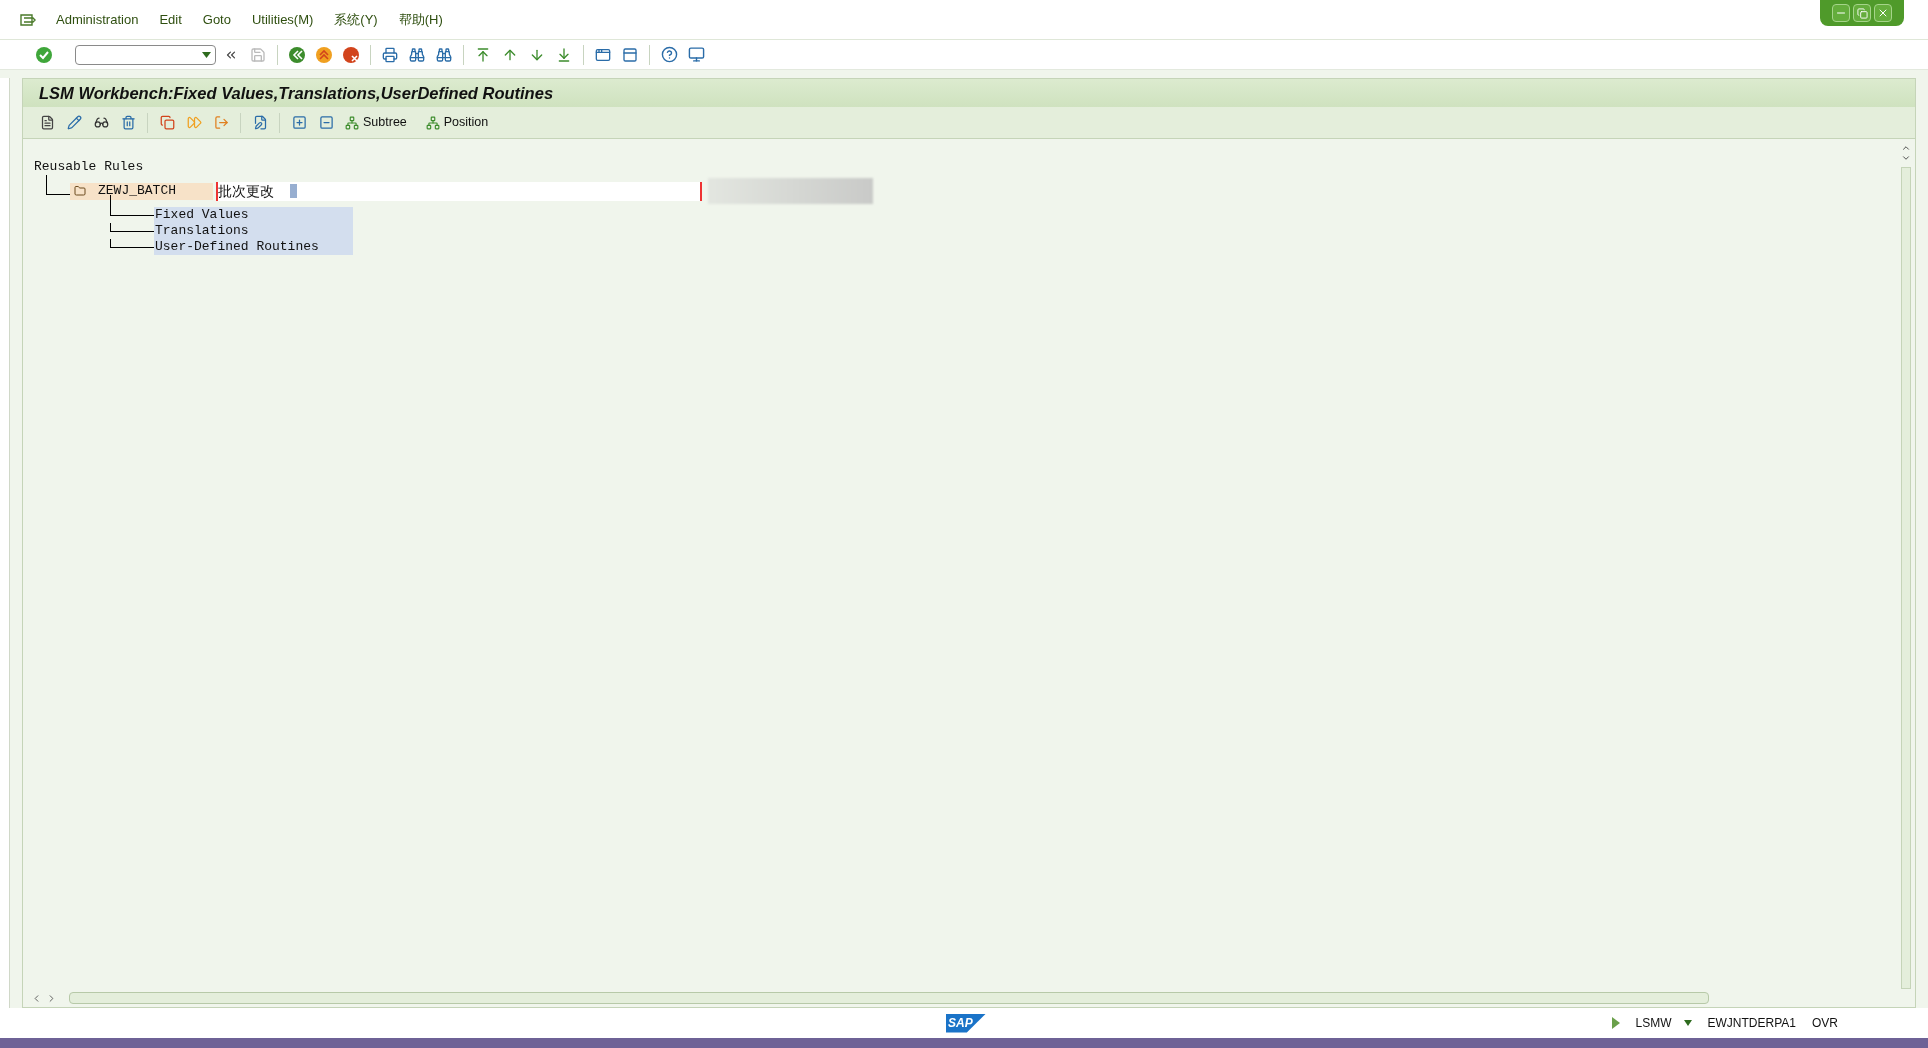  I want to click on status-expand-icon, so click(1615, 1023).